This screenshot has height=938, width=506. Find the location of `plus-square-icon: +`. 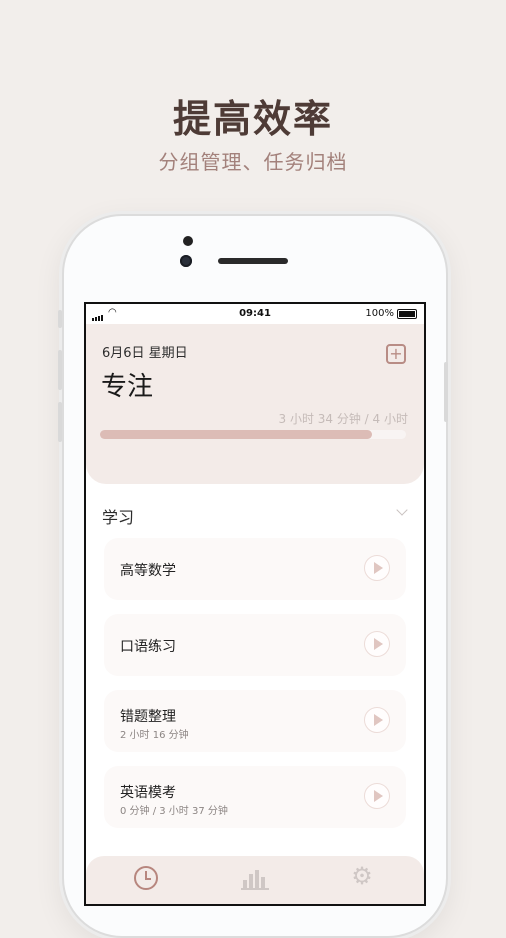

plus-square-icon: + is located at coordinates (396, 354).